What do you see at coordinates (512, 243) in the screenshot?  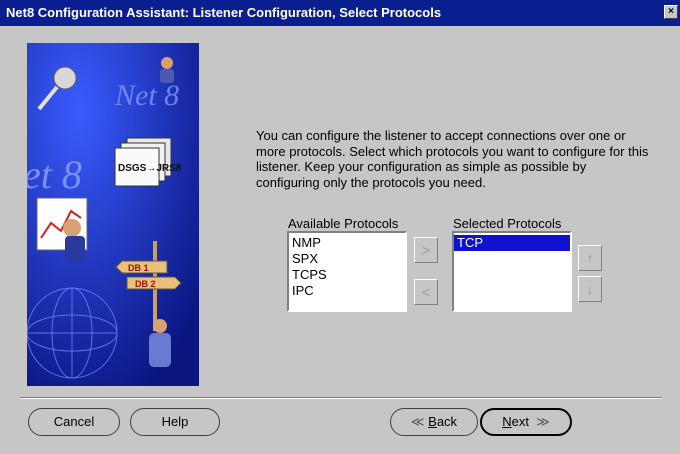 I see `list-item: TCP` at bounding box center [512, 243].